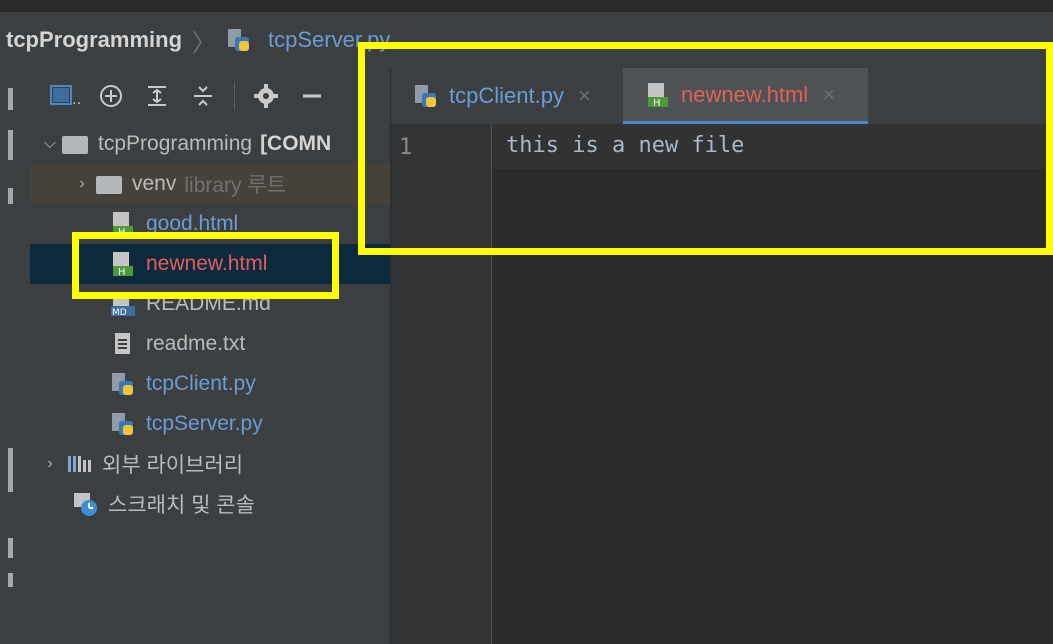  I want to click on code-line: this is a new file, so click(625, 145).